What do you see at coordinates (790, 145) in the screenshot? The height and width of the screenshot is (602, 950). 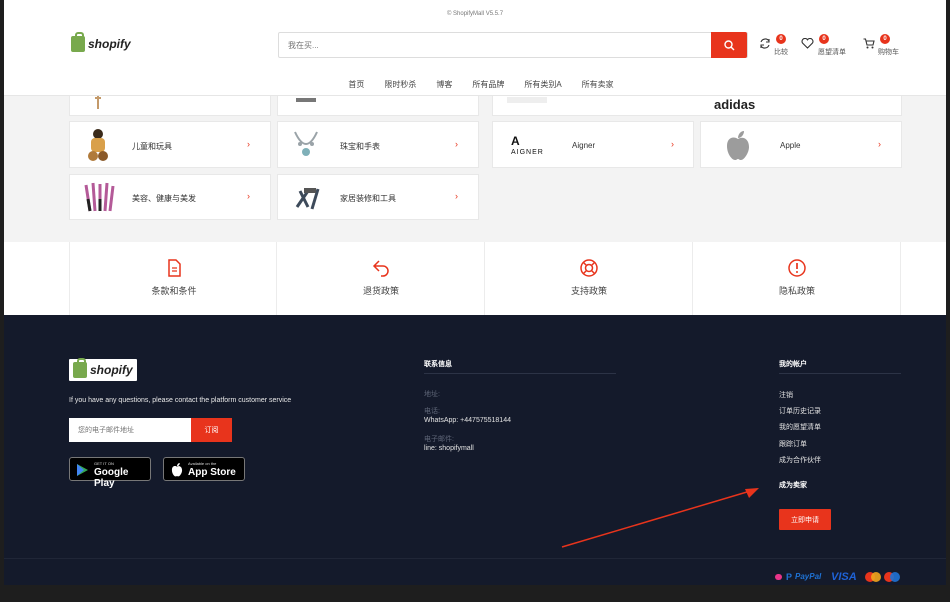 I see `brand-name: Apple` at bounding box center [790, 145].